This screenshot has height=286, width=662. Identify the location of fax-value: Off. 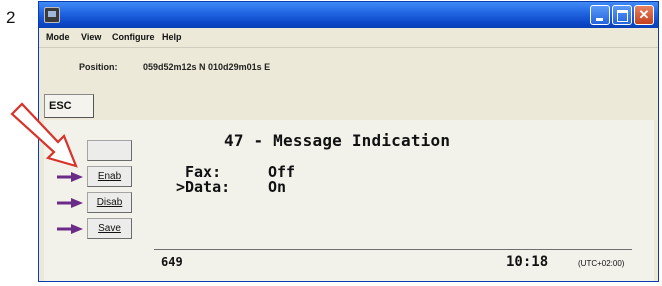
(282, 172).